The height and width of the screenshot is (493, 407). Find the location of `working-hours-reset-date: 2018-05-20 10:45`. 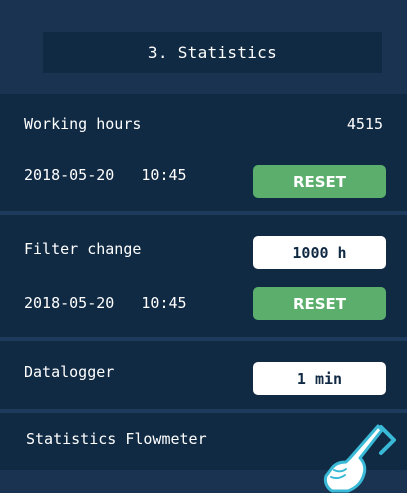

working-hours-reset-date: 2018-05-20 10:45 is located at coordinates (105, 175).